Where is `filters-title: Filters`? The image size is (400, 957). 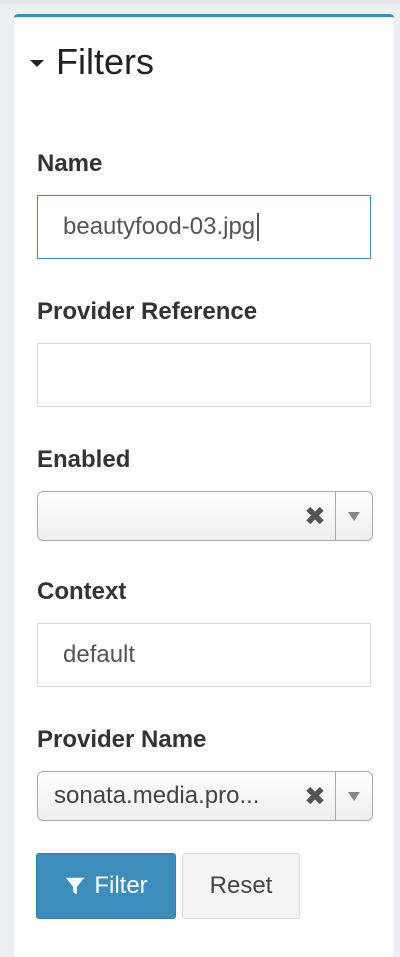
filters-title: Filters is located at coordinates (105, 61).